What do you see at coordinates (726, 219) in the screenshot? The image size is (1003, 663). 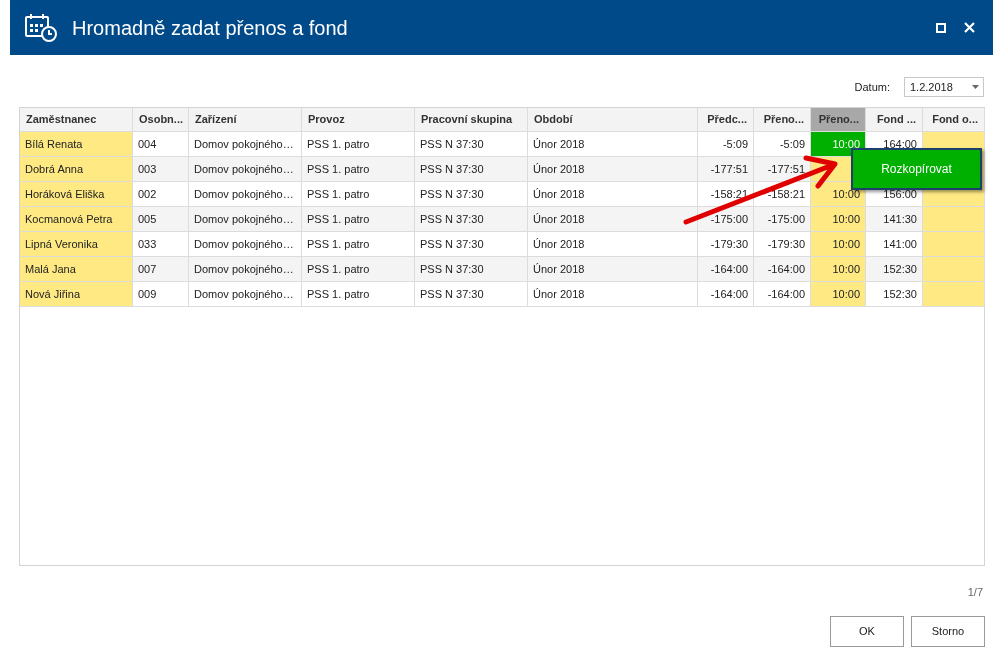 I see `table-cell: -175:00` at bounding box center [726, 219].